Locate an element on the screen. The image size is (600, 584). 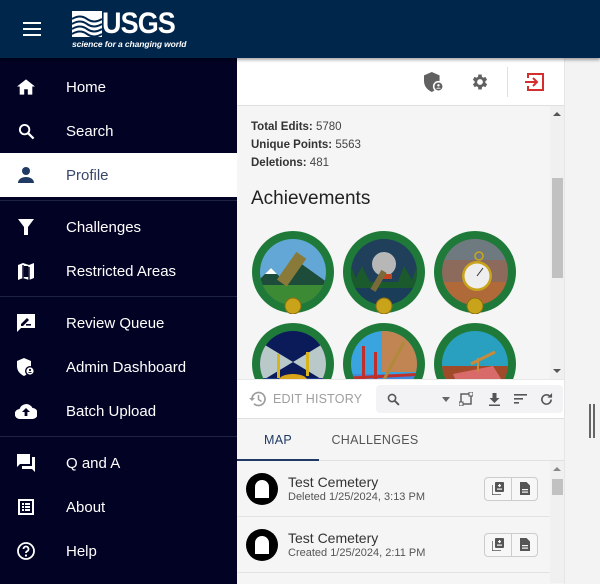
sort-button is located at coordinates (520, 399).